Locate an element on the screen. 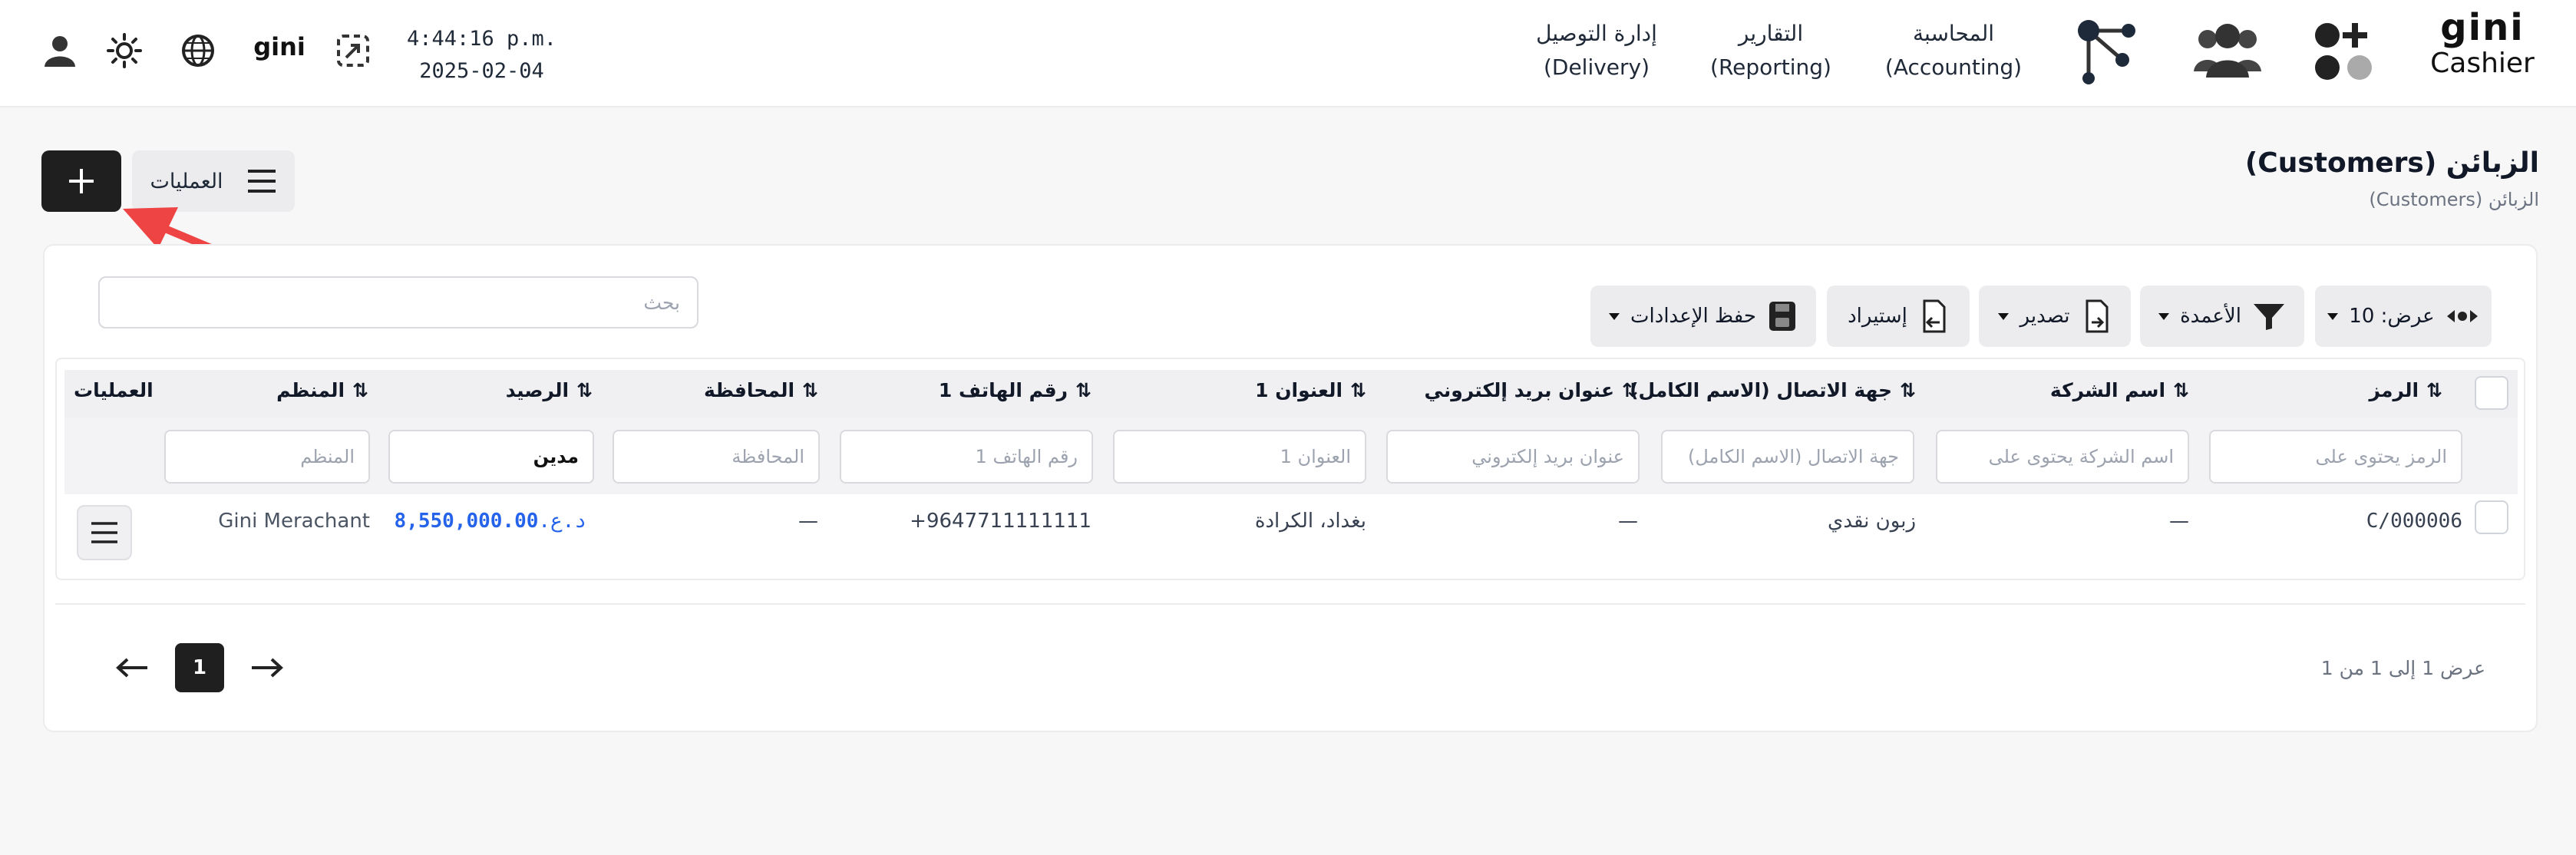  cell-balance: د.ع.8,550,000.00 is located at coordinates (494, 521).